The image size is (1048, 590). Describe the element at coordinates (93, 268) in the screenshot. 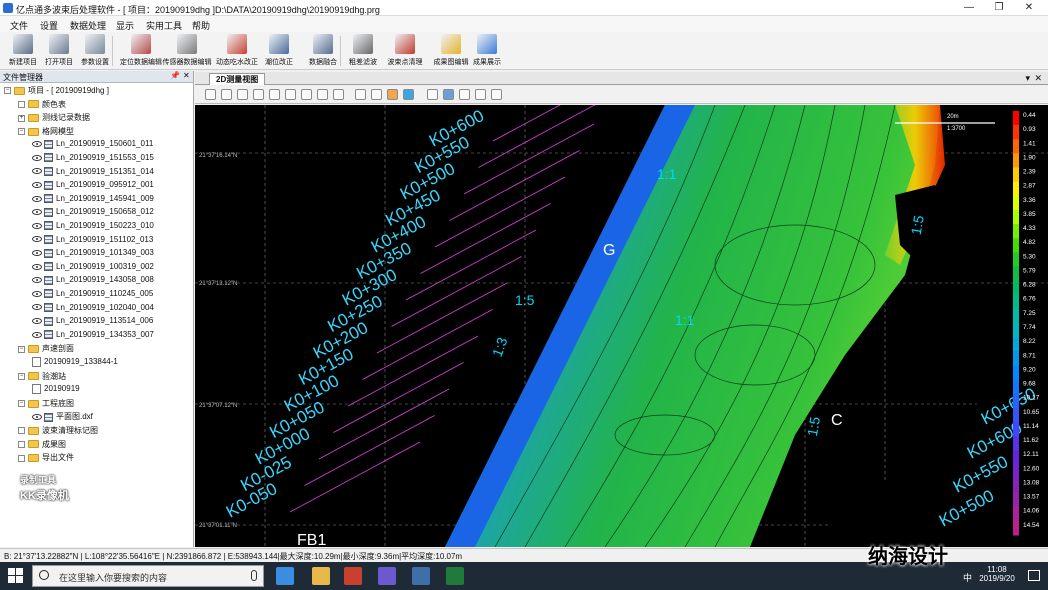

I see `tree-item: Ln_20190919_100319_002` at that location.